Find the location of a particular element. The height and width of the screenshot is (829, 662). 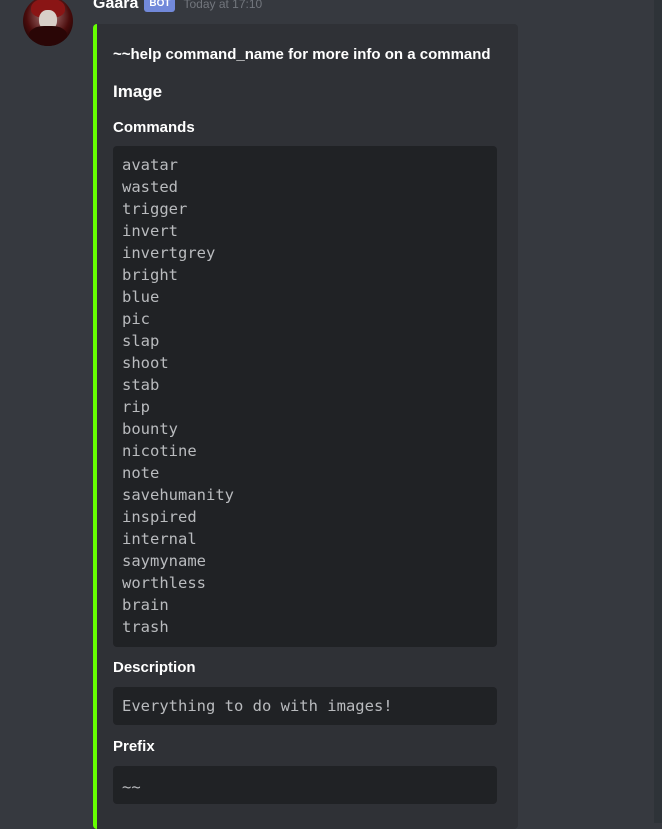

command-item: nicotine is located at coordinates (159, 451).